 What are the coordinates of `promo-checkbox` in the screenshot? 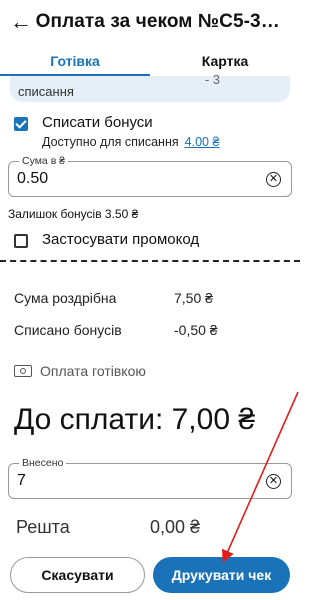 It's located at (21, 241).